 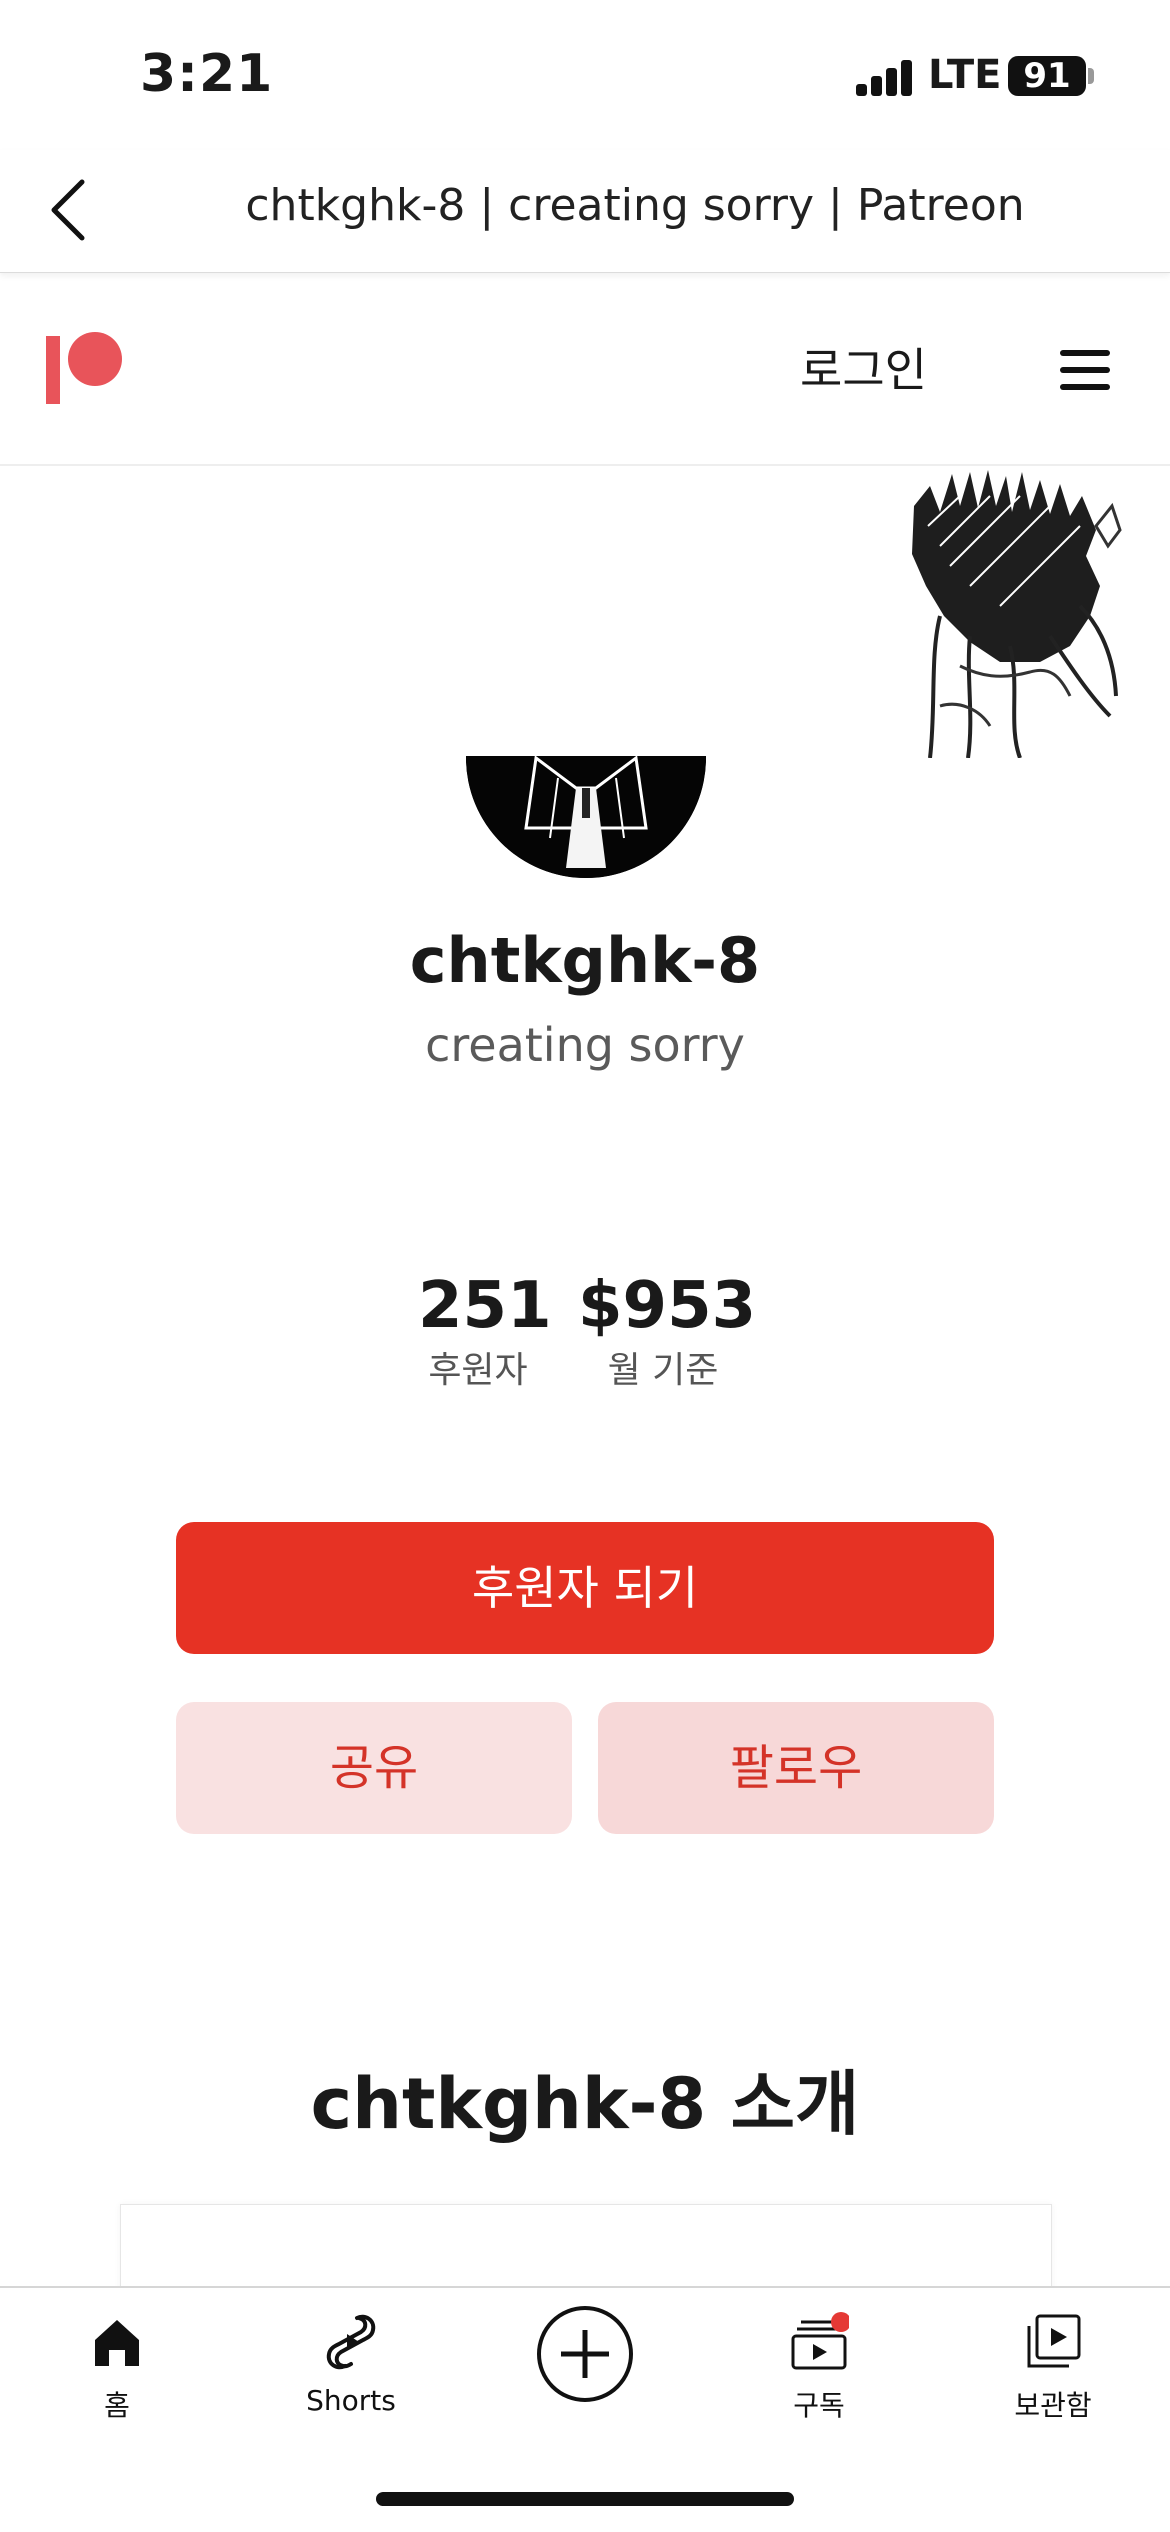 I want to click on network-type: LTE, so click(x=965, y=75).